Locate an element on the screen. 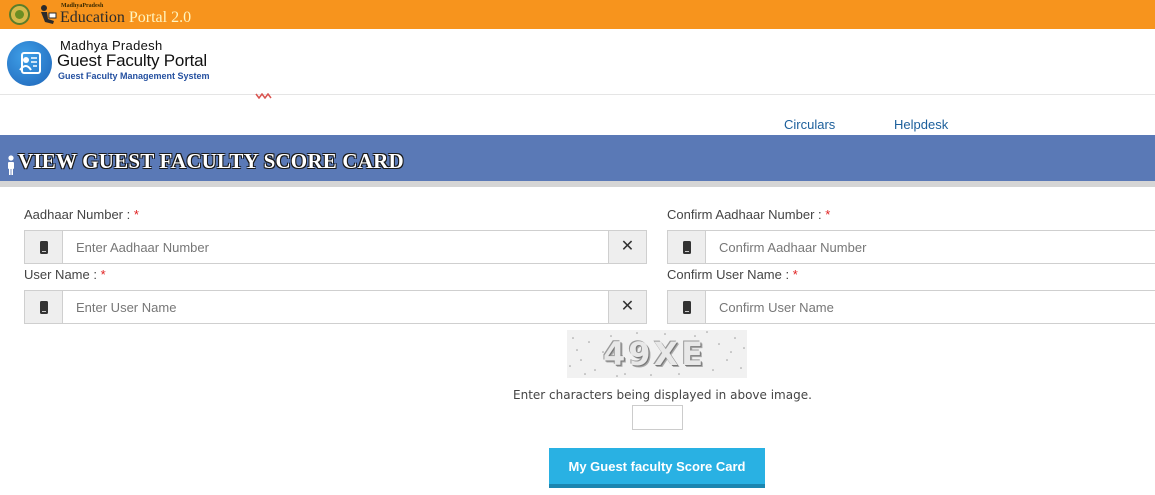  username-field-addon is located at coordinates (44, 307).